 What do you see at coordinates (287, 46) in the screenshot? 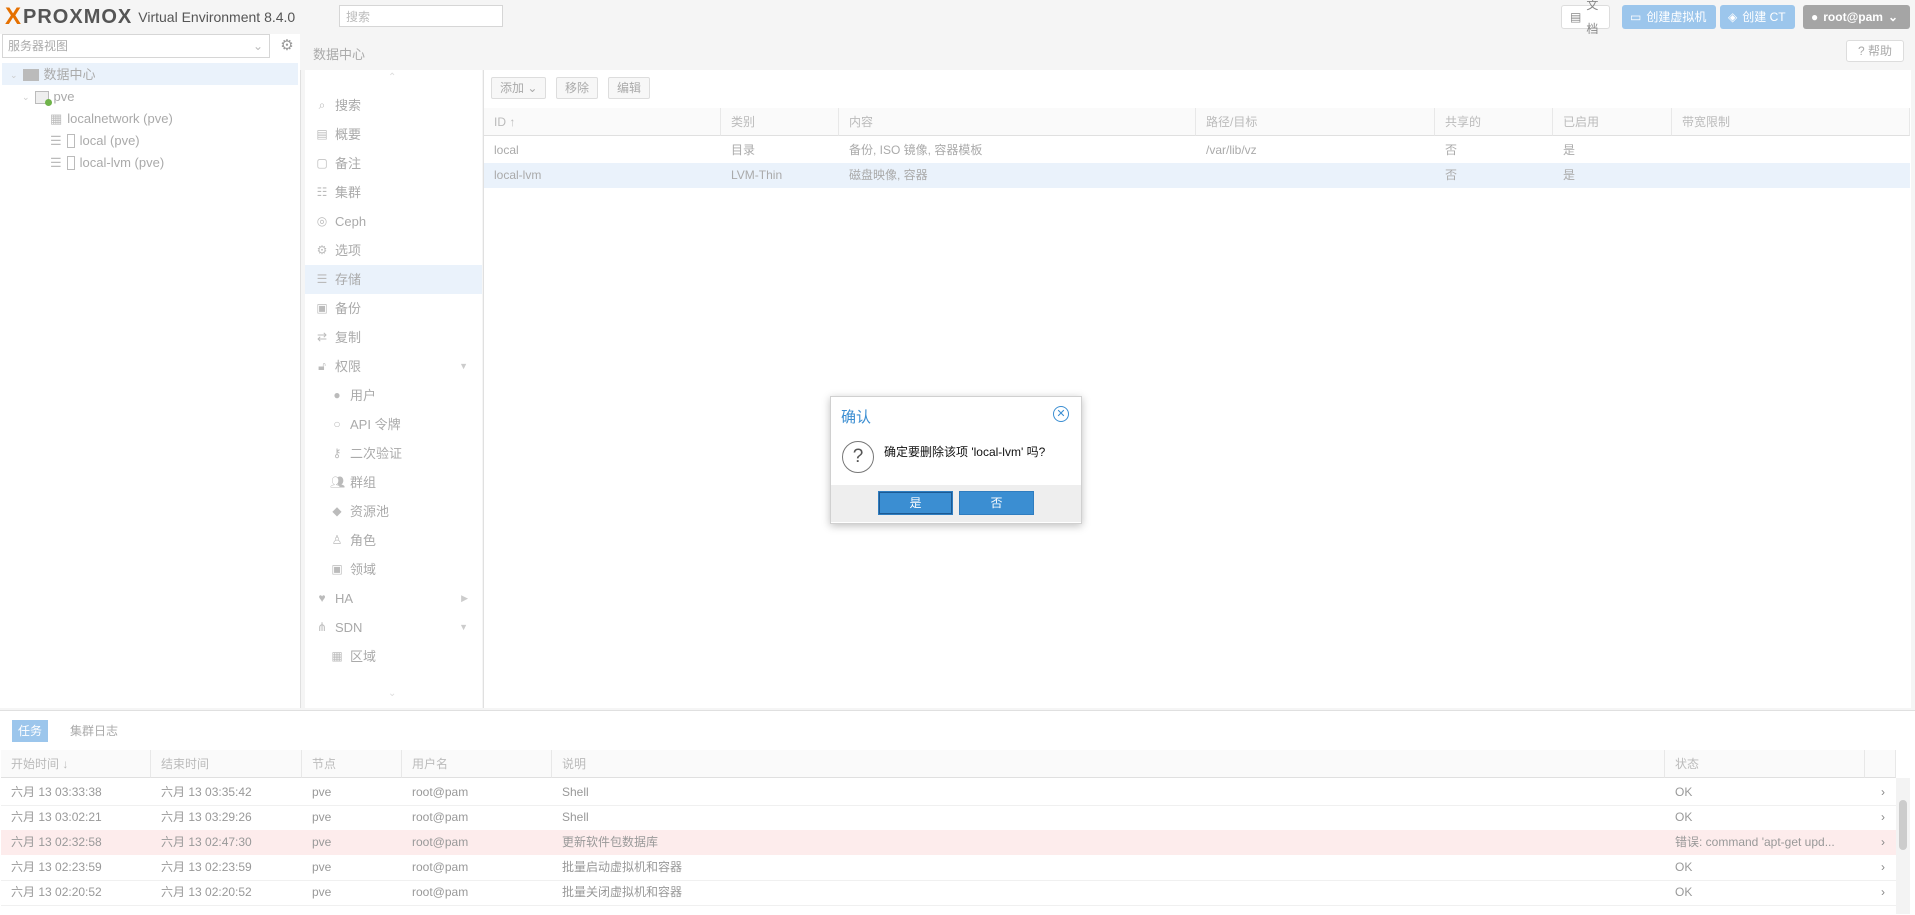
I see `gear-icon: ⚙` at bounding box center [287, 46].